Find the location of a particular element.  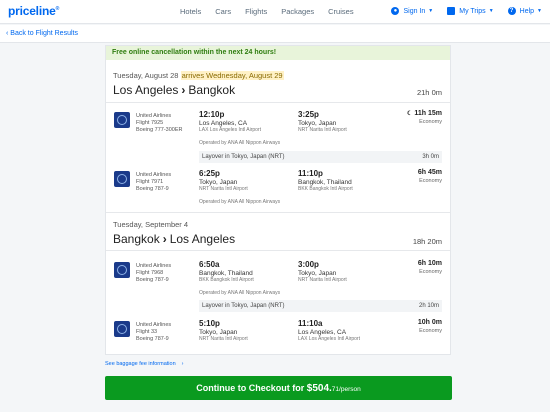

continue-to-checkout-button: Continue to Checkout for $504.71/person is located at coordinates (278, 388).